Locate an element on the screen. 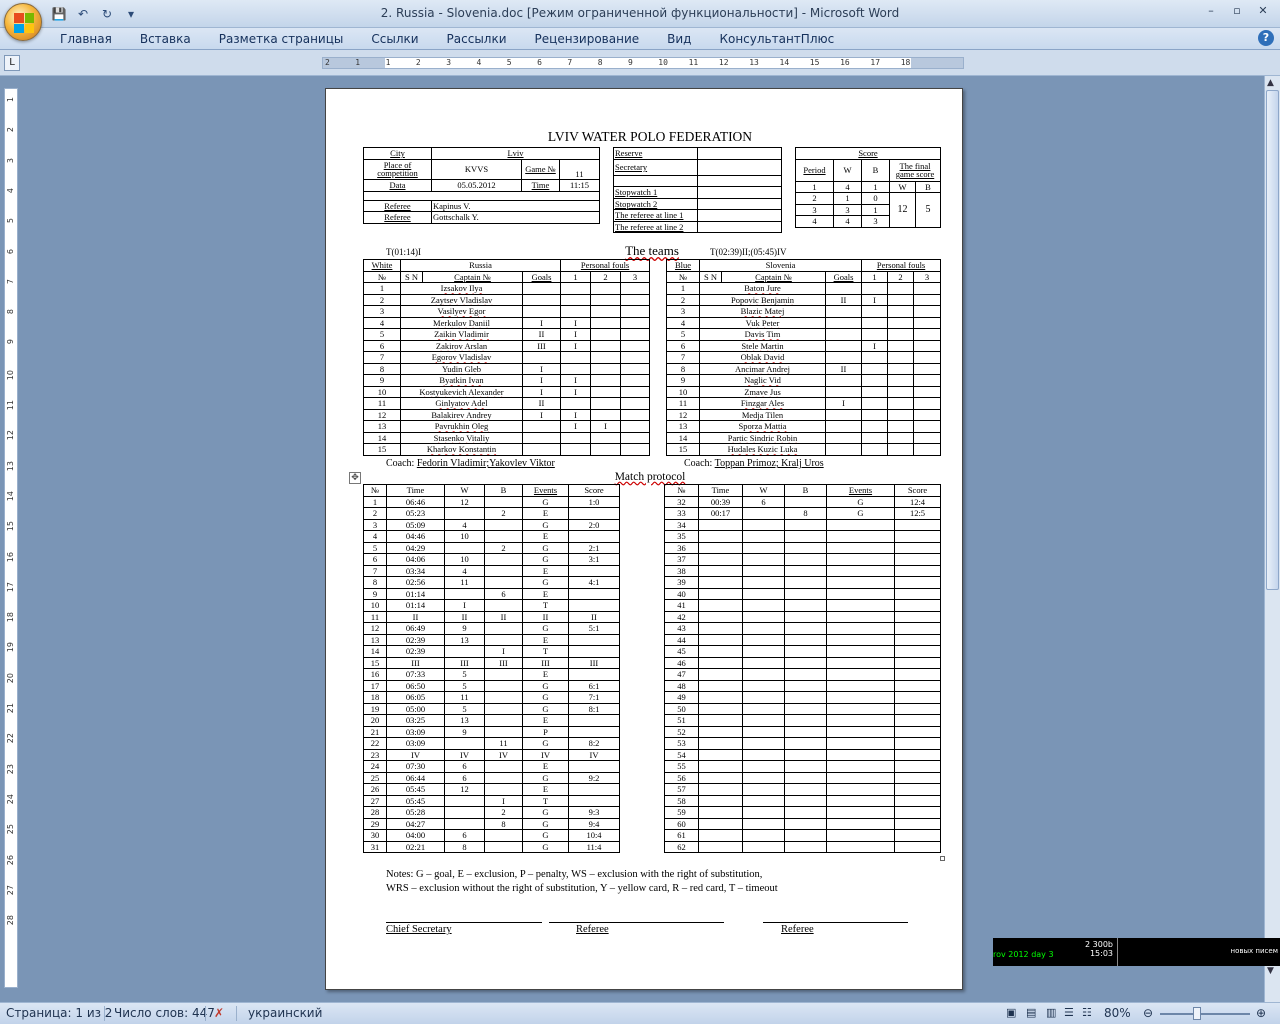 The image size is (1280, 1024). event-type: G is located at coordinates (545, 547).